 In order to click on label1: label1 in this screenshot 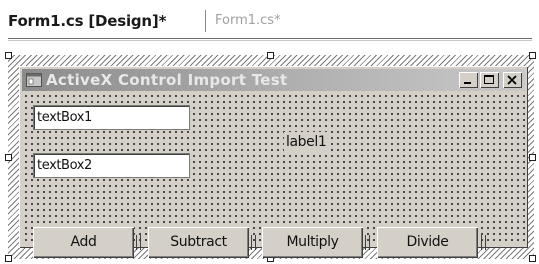, I will do `click(306, 142)`.